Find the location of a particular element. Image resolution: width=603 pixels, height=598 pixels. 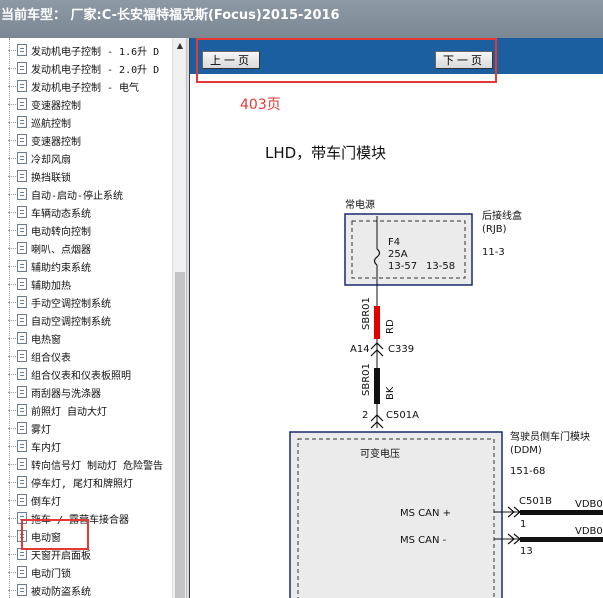

conn3-name: C501B is located at coordinates (535, 501).